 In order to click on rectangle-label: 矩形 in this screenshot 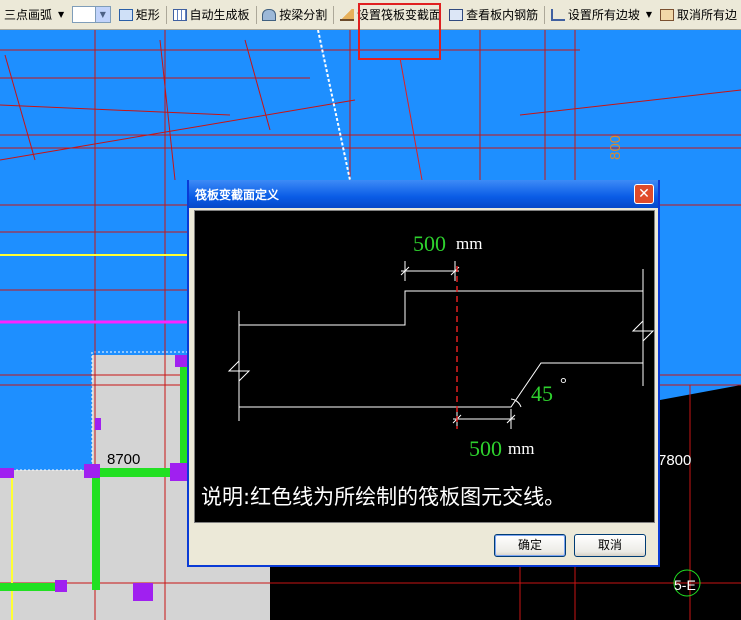, I will do `click(147, 15)`.